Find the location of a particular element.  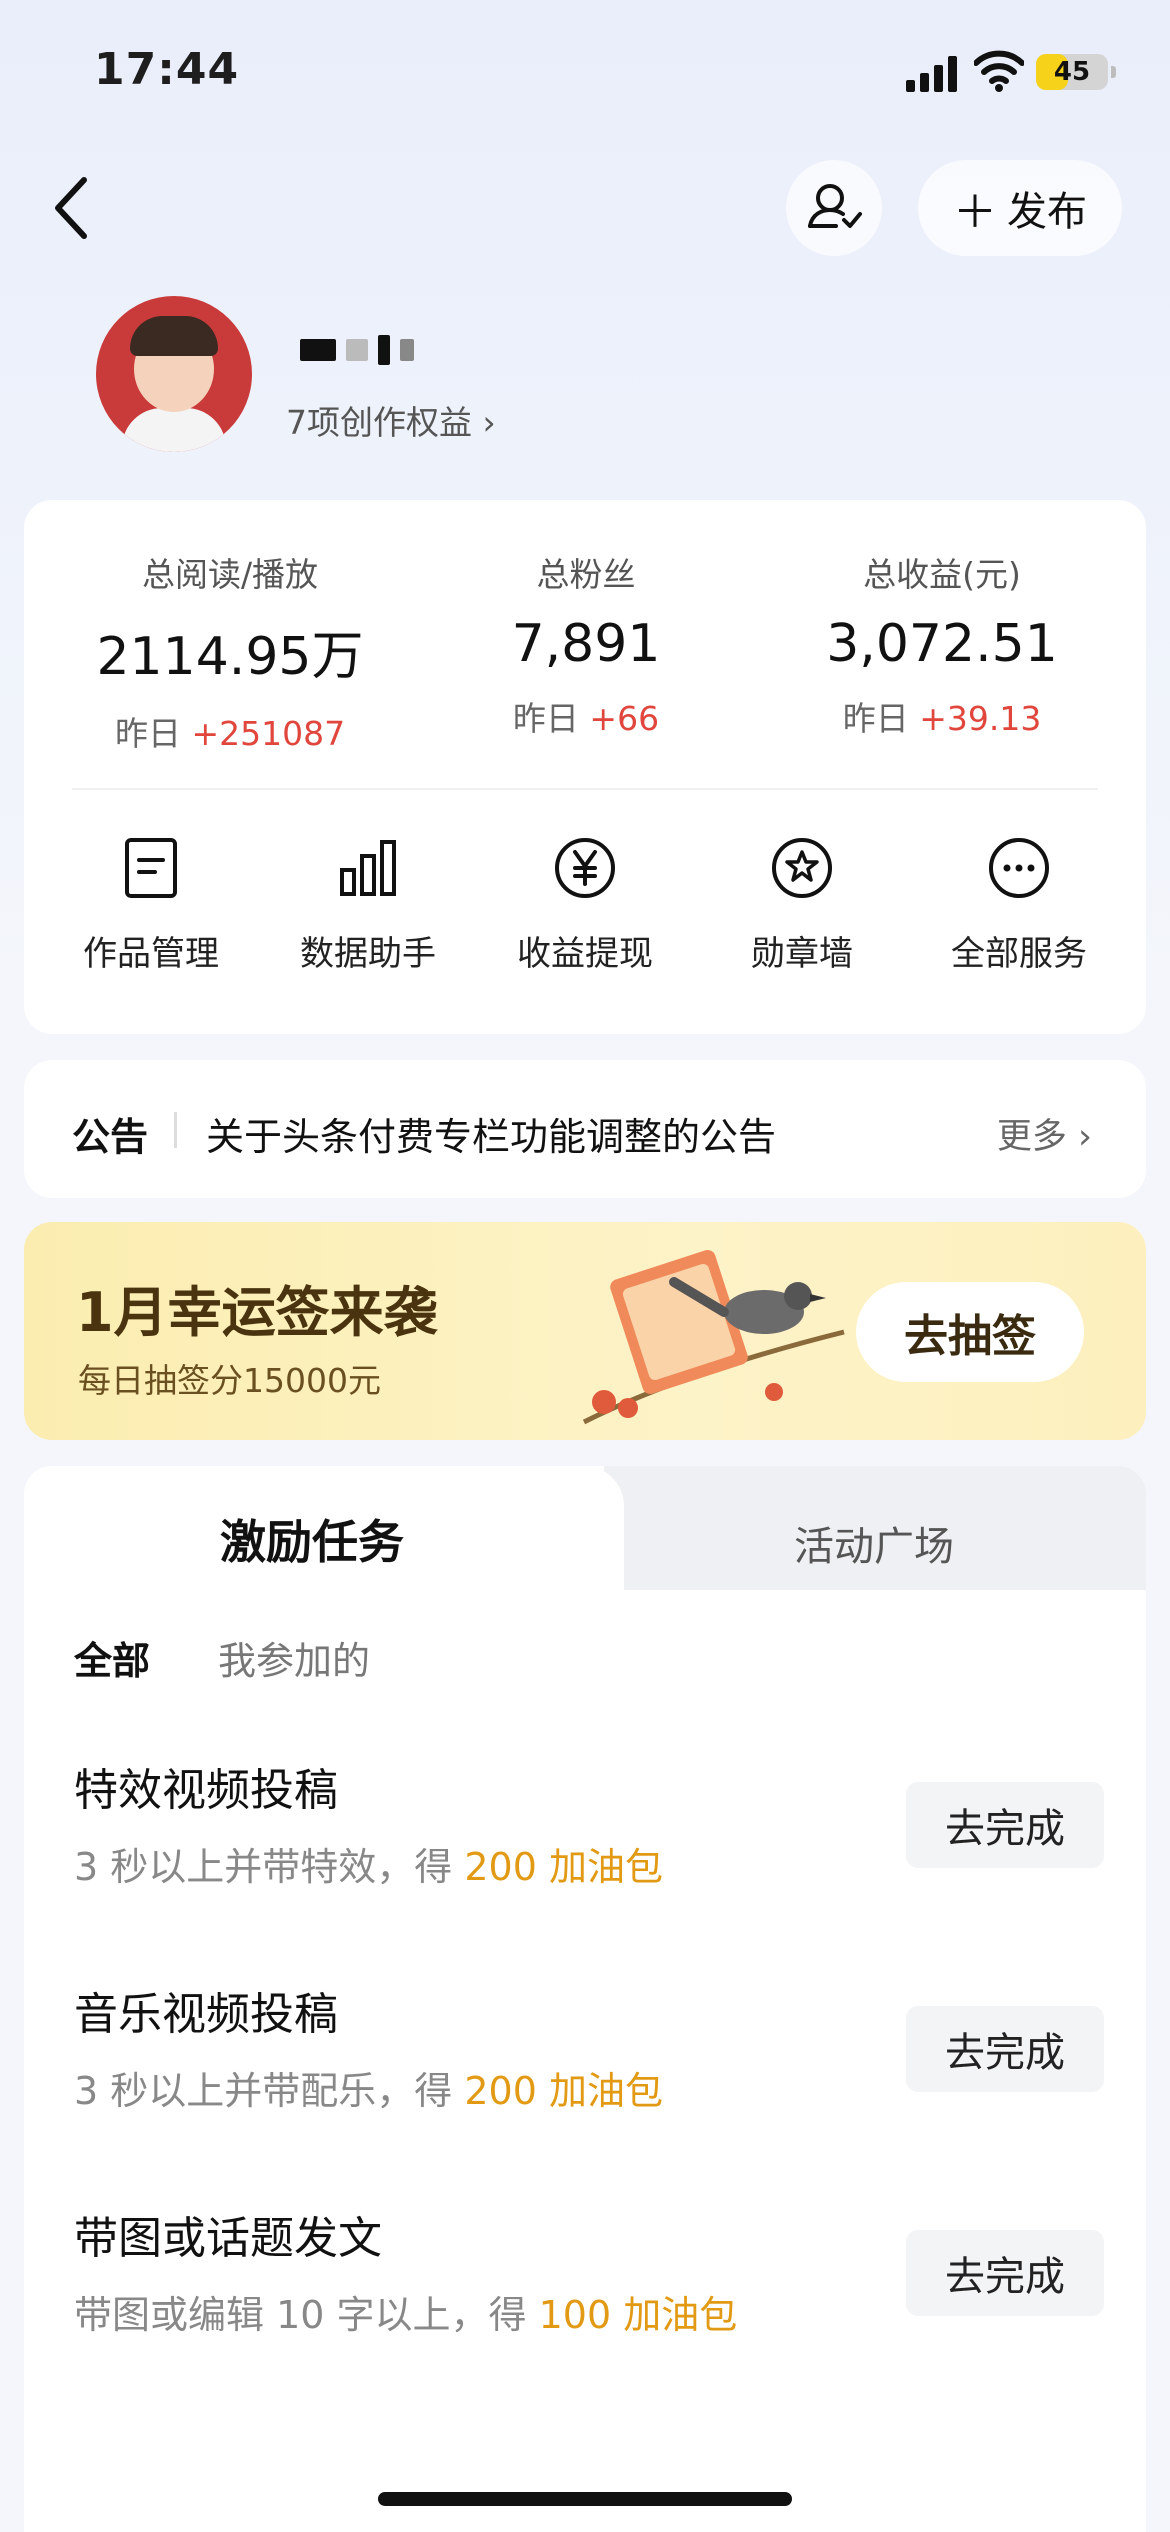

banner-subtitle: 每日抽签分15000元 is located at coordinates (229, 1380).